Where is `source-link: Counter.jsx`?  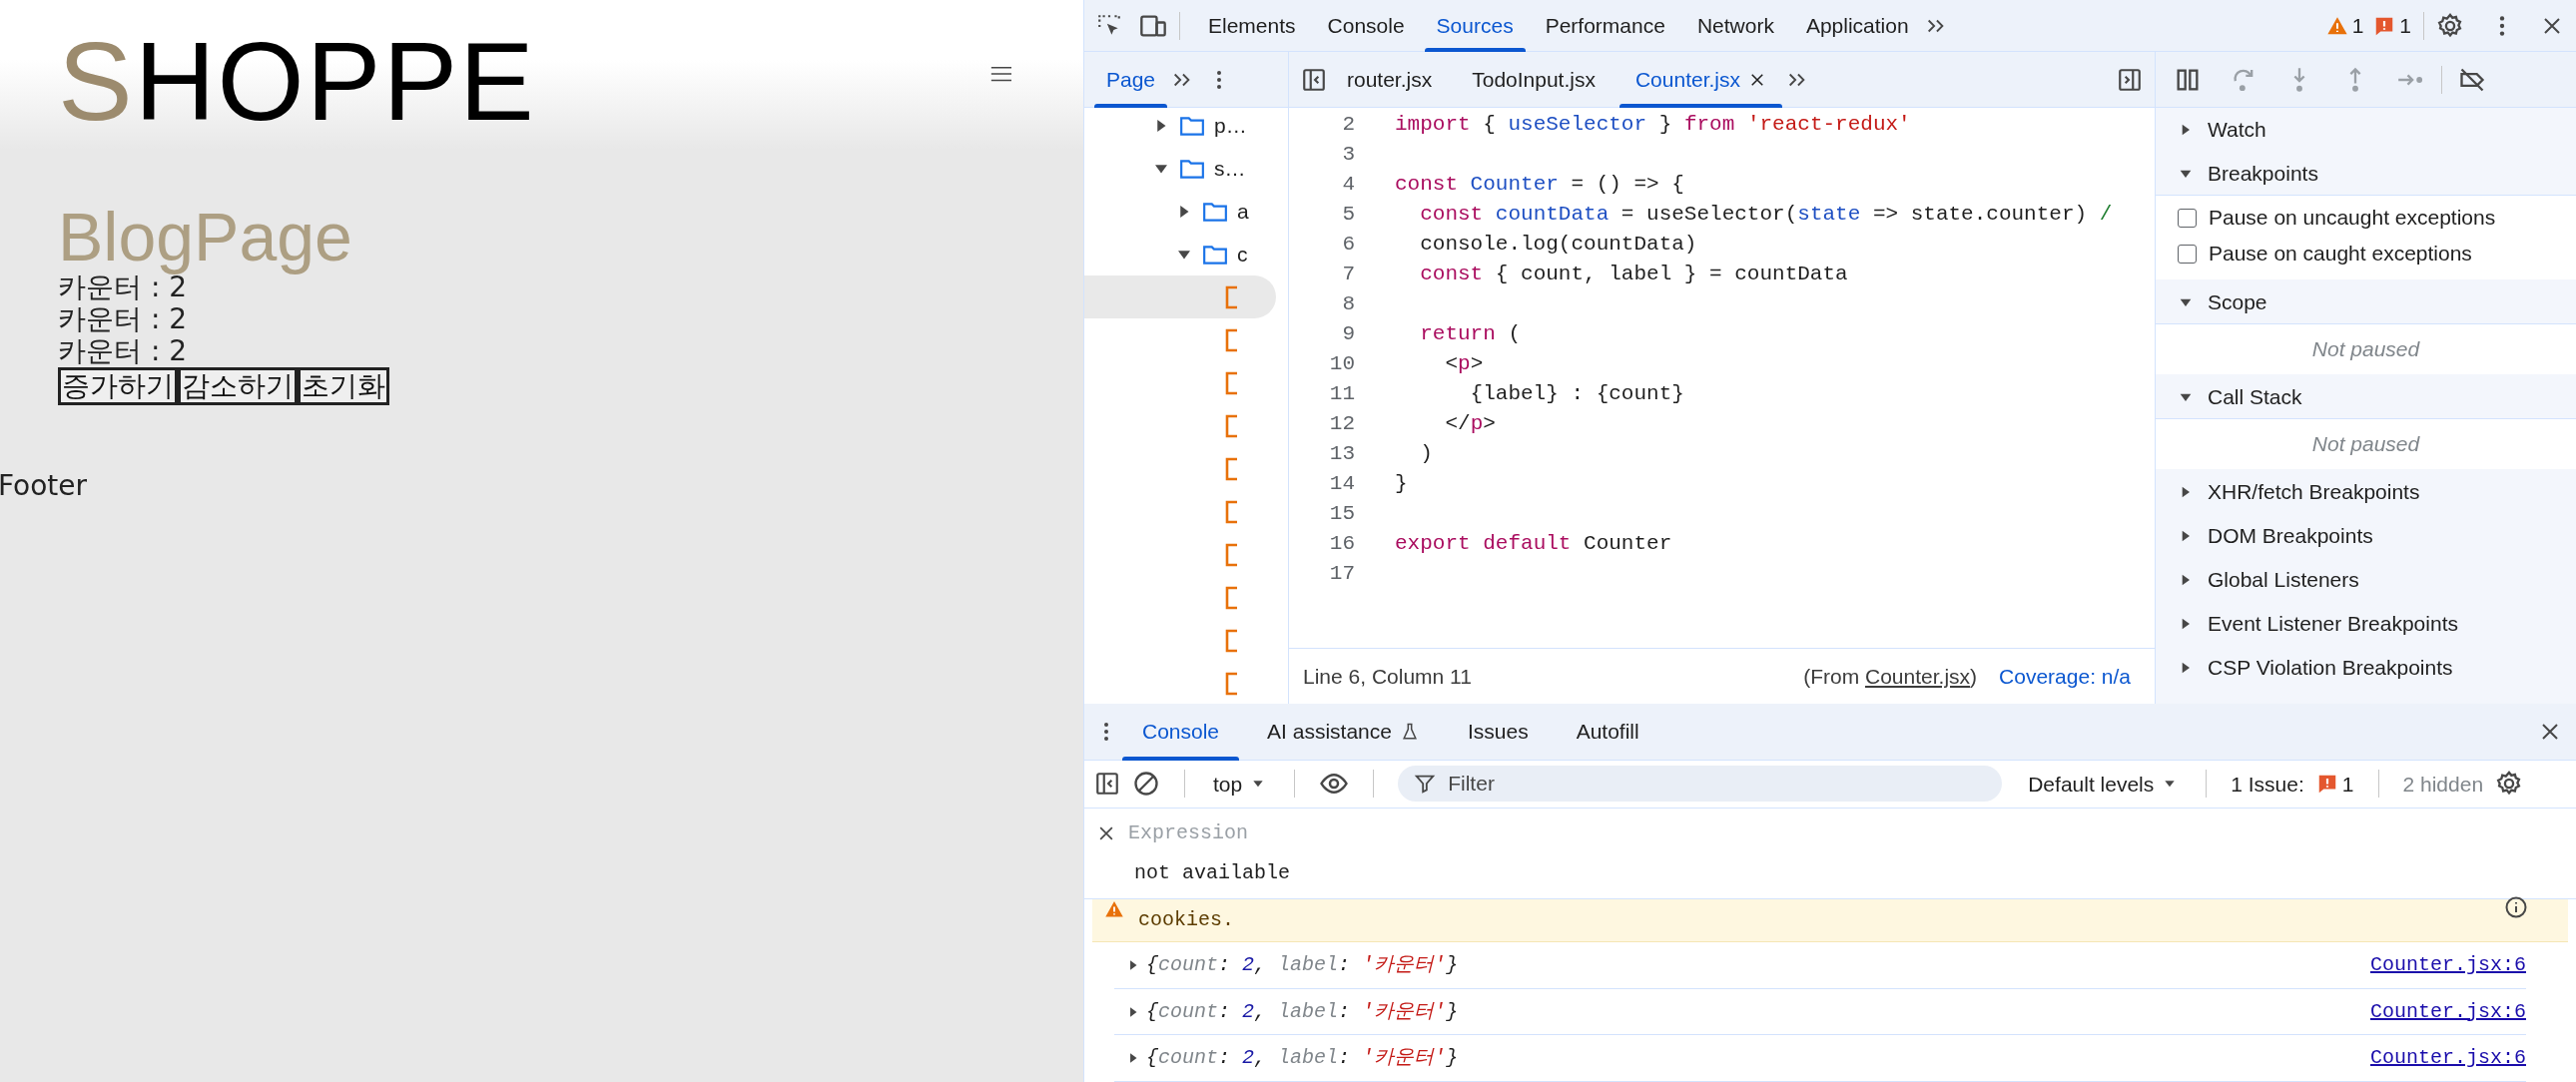 source-link: Counter.jsx is located at coordinates (1918, 676).